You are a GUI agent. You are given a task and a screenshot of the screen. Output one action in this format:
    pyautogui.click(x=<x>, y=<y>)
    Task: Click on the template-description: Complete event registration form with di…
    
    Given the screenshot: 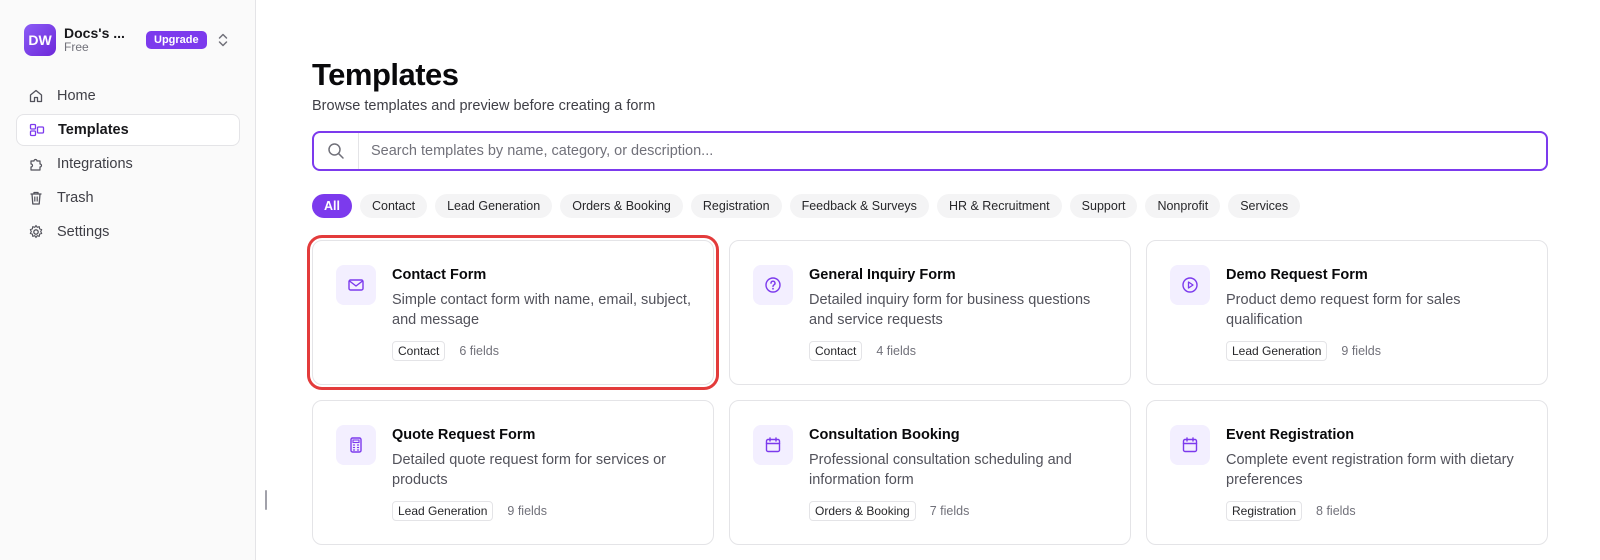 What is the action you would take?
    pyautogui.click(x=1370, y=470)
    